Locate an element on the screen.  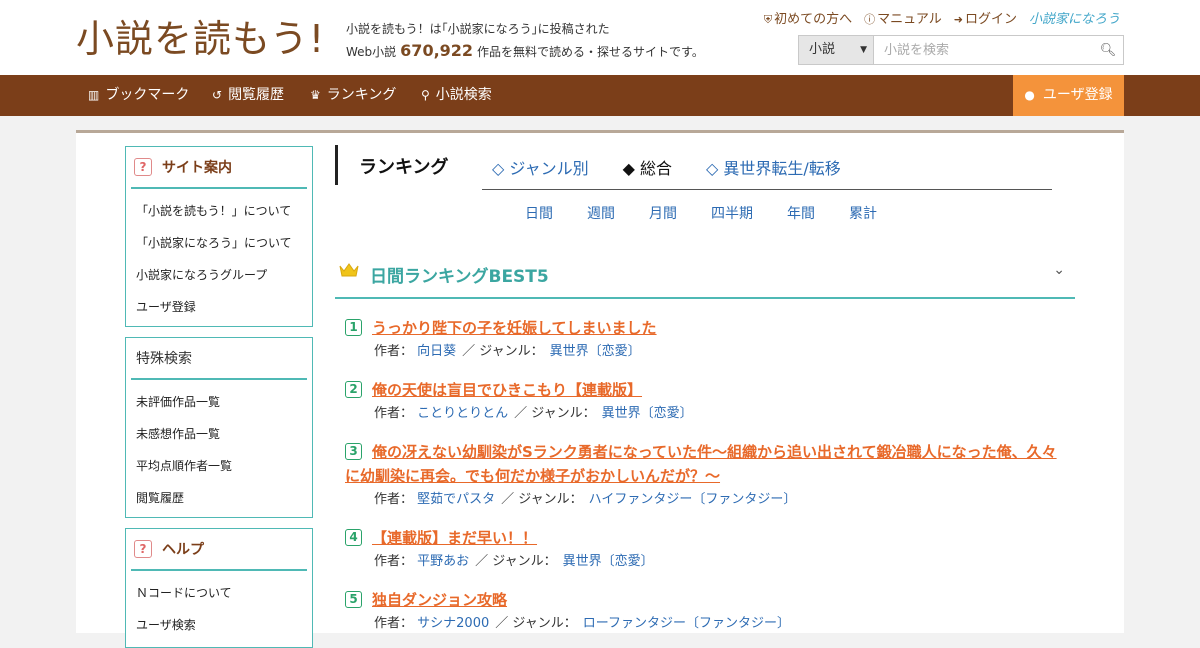
site-guide-header: ? サイト案内 is located at coordinates (219, 168).